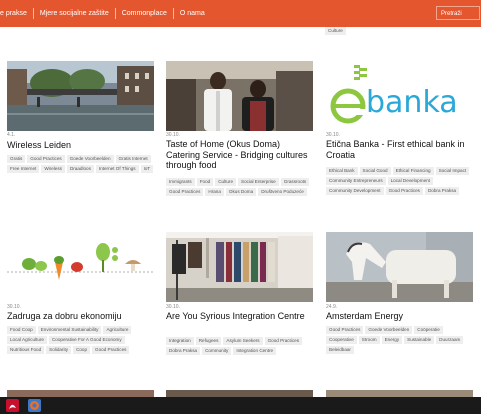 The image size is (481, 417). I want to click on partial-card-tags: Culture, so click(400, 32).